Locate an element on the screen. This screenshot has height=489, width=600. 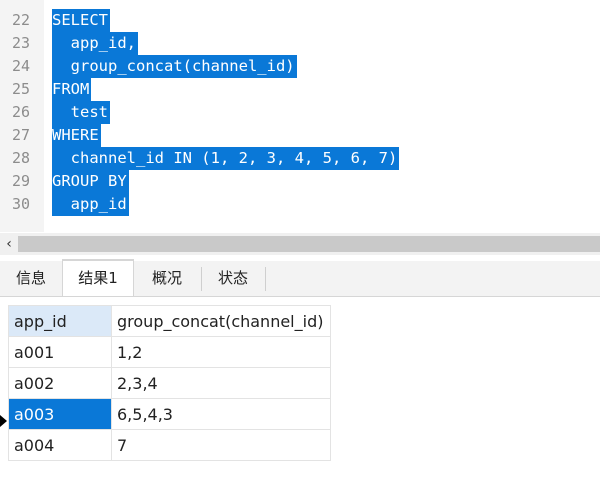
code-line: 27 WHERE is located at coordinates (300, 135).